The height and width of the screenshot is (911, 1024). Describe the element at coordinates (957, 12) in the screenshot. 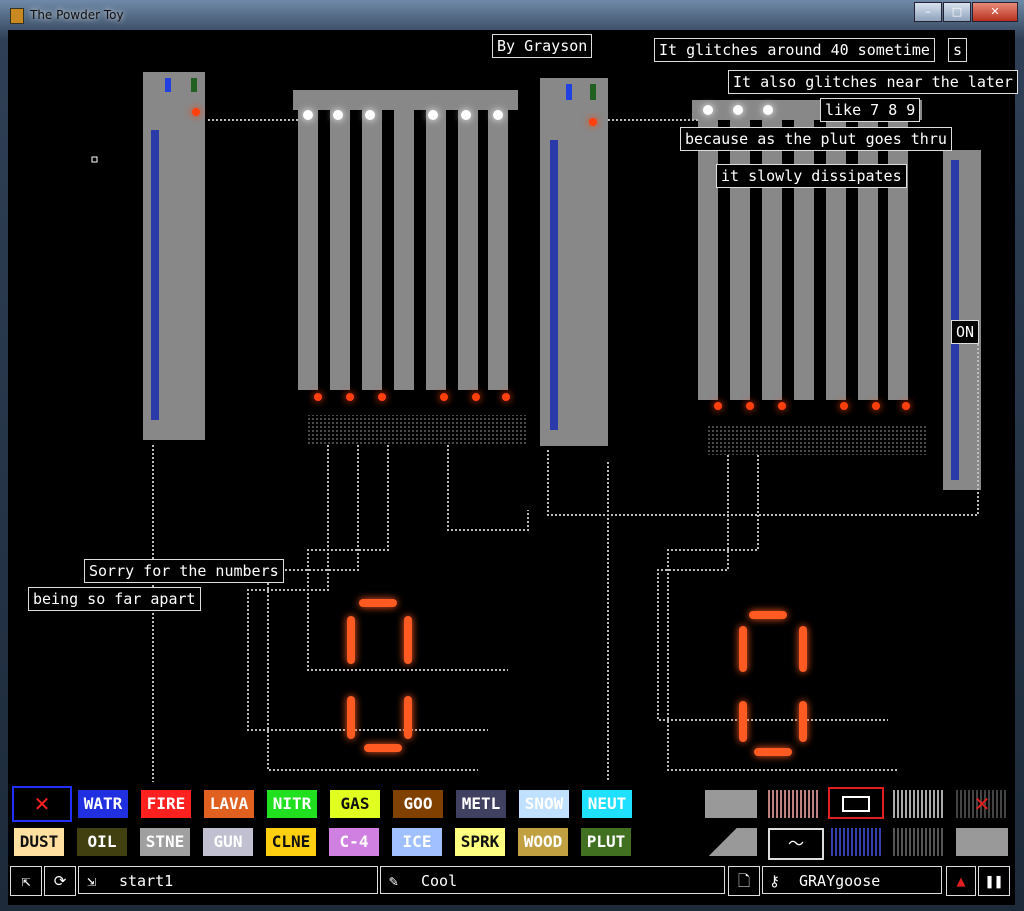

I see `maximize-button: □` at that location.